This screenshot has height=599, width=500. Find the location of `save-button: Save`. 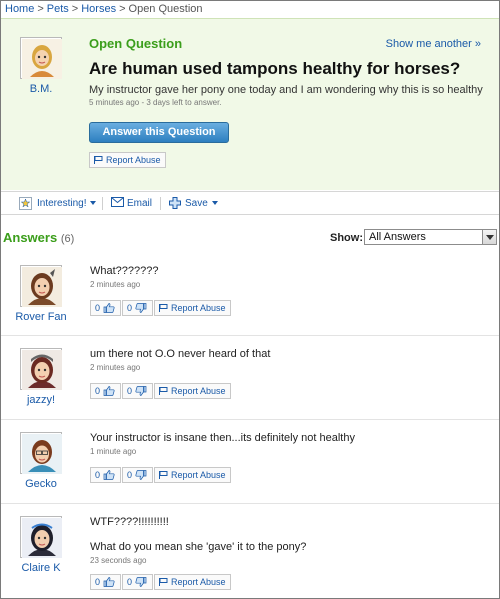

save-button: Save is located at coordinates (193, 203).